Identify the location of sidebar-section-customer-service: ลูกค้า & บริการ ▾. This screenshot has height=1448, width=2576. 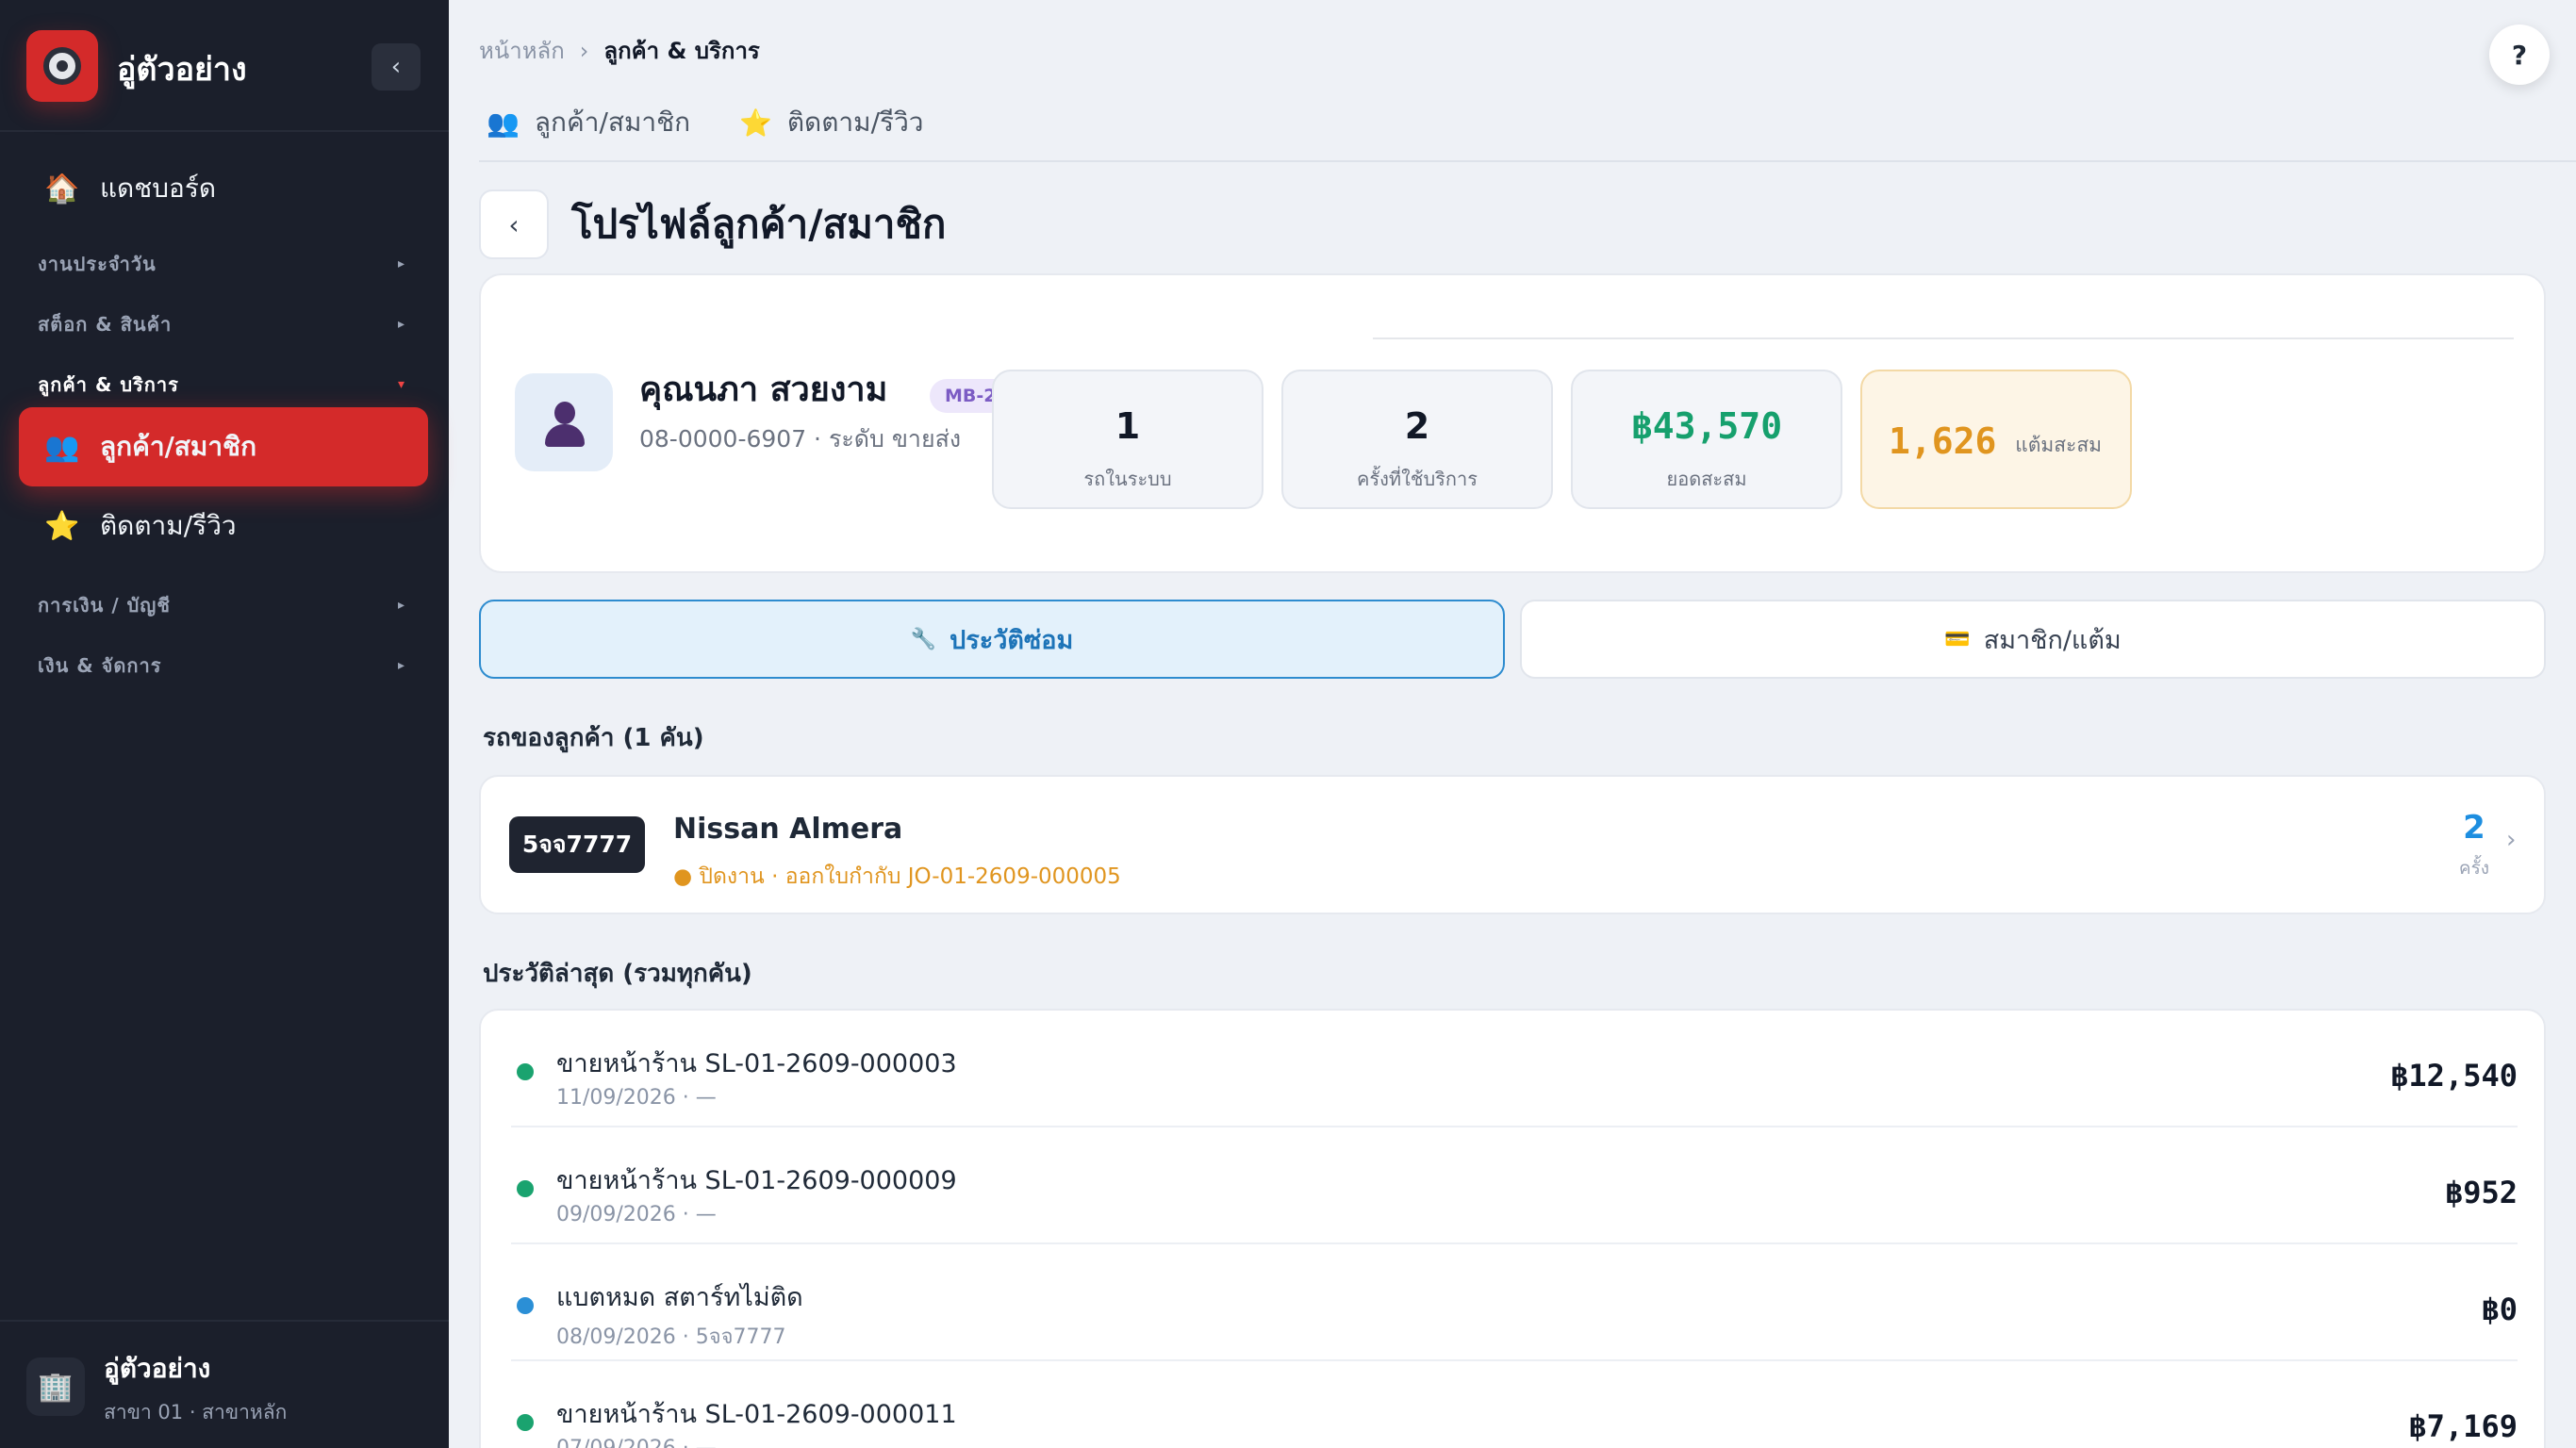
(221, 384).